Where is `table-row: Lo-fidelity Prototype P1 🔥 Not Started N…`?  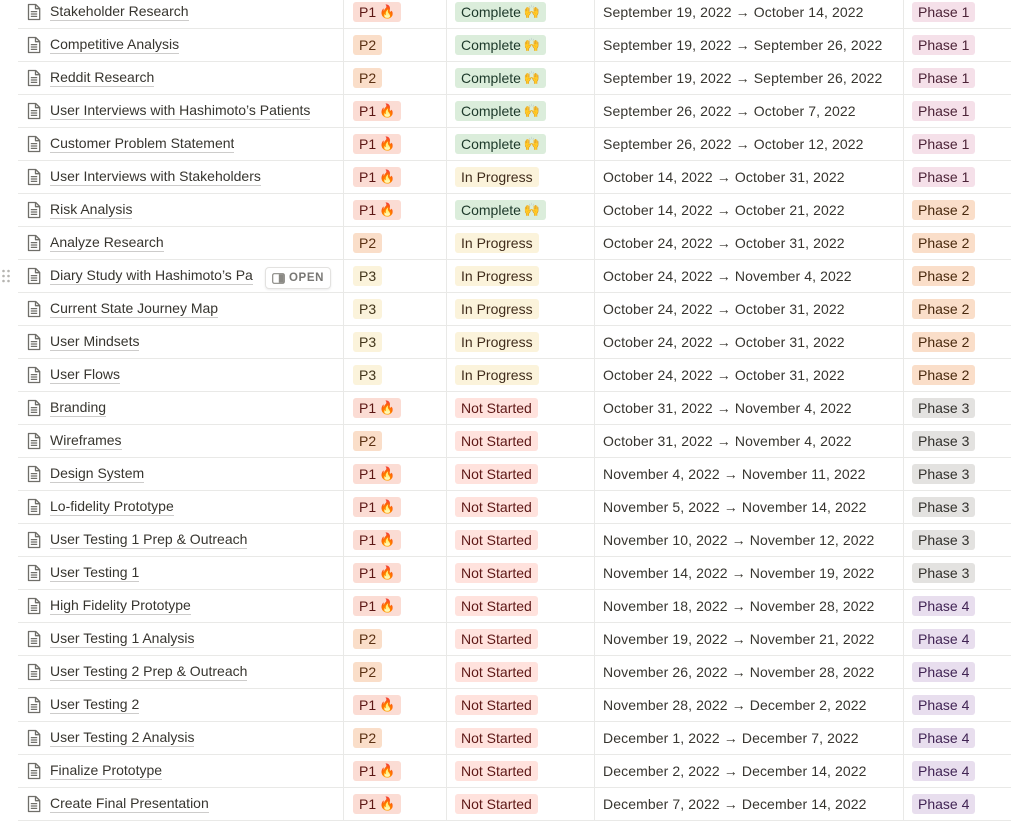 table-row: Lo-fidelity Prototype P1 🔥 Not Started N… is located at coordinates (514, 507).